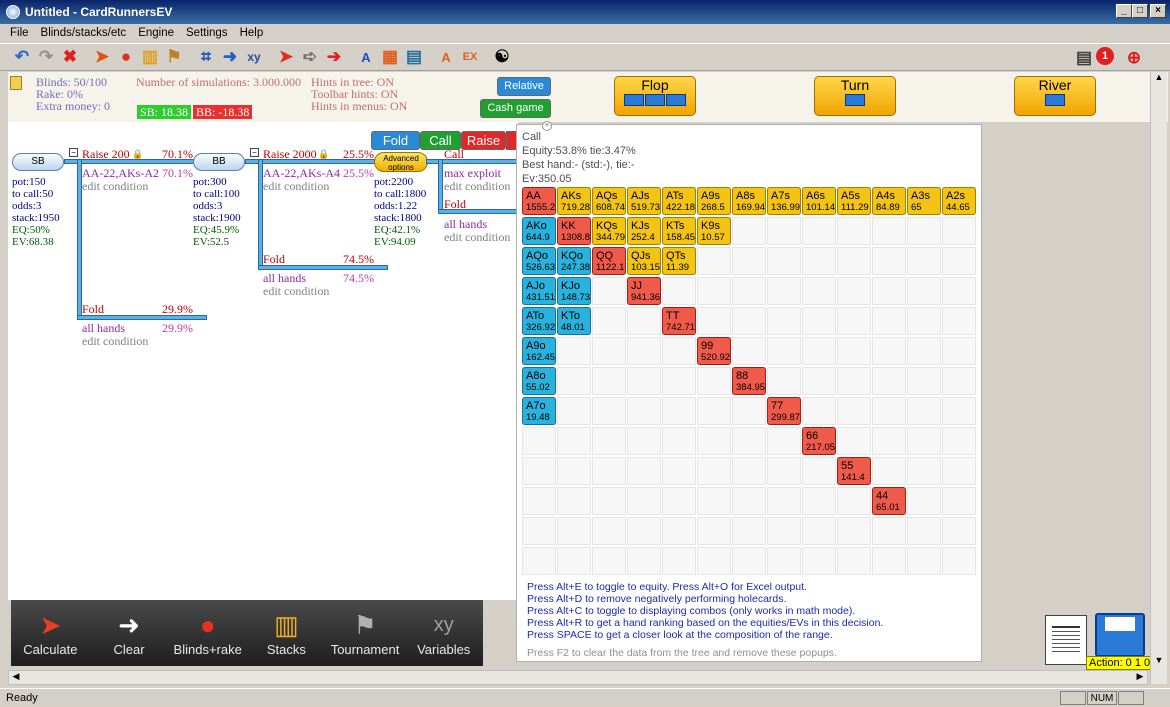  I want to click on hand-cell: QTs 11.39, so click(679, 261).